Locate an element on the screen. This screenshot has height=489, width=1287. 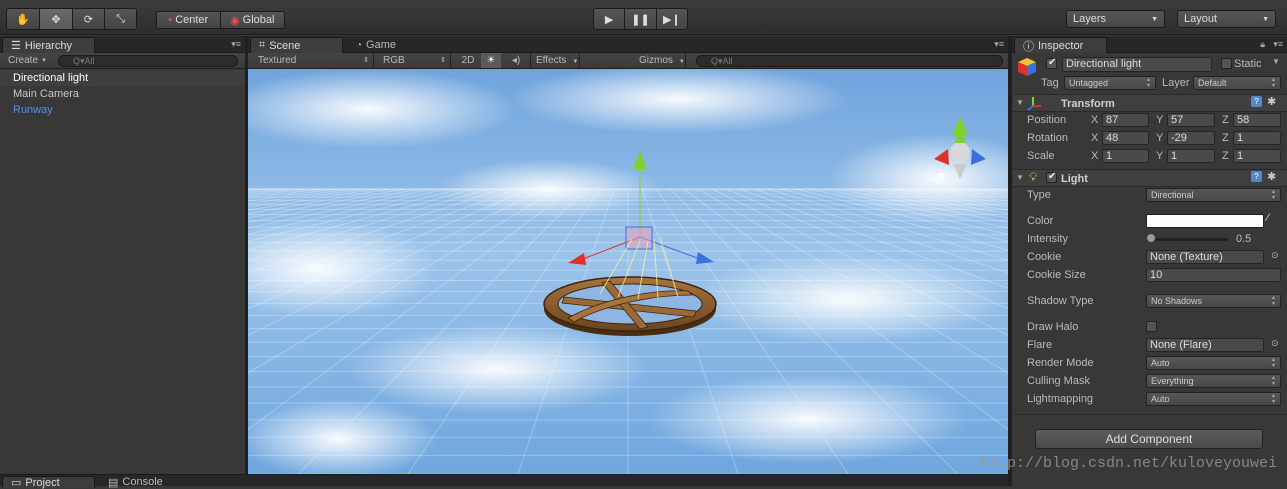
scale-x-field: 1 is located at coordinates (1125, 156).